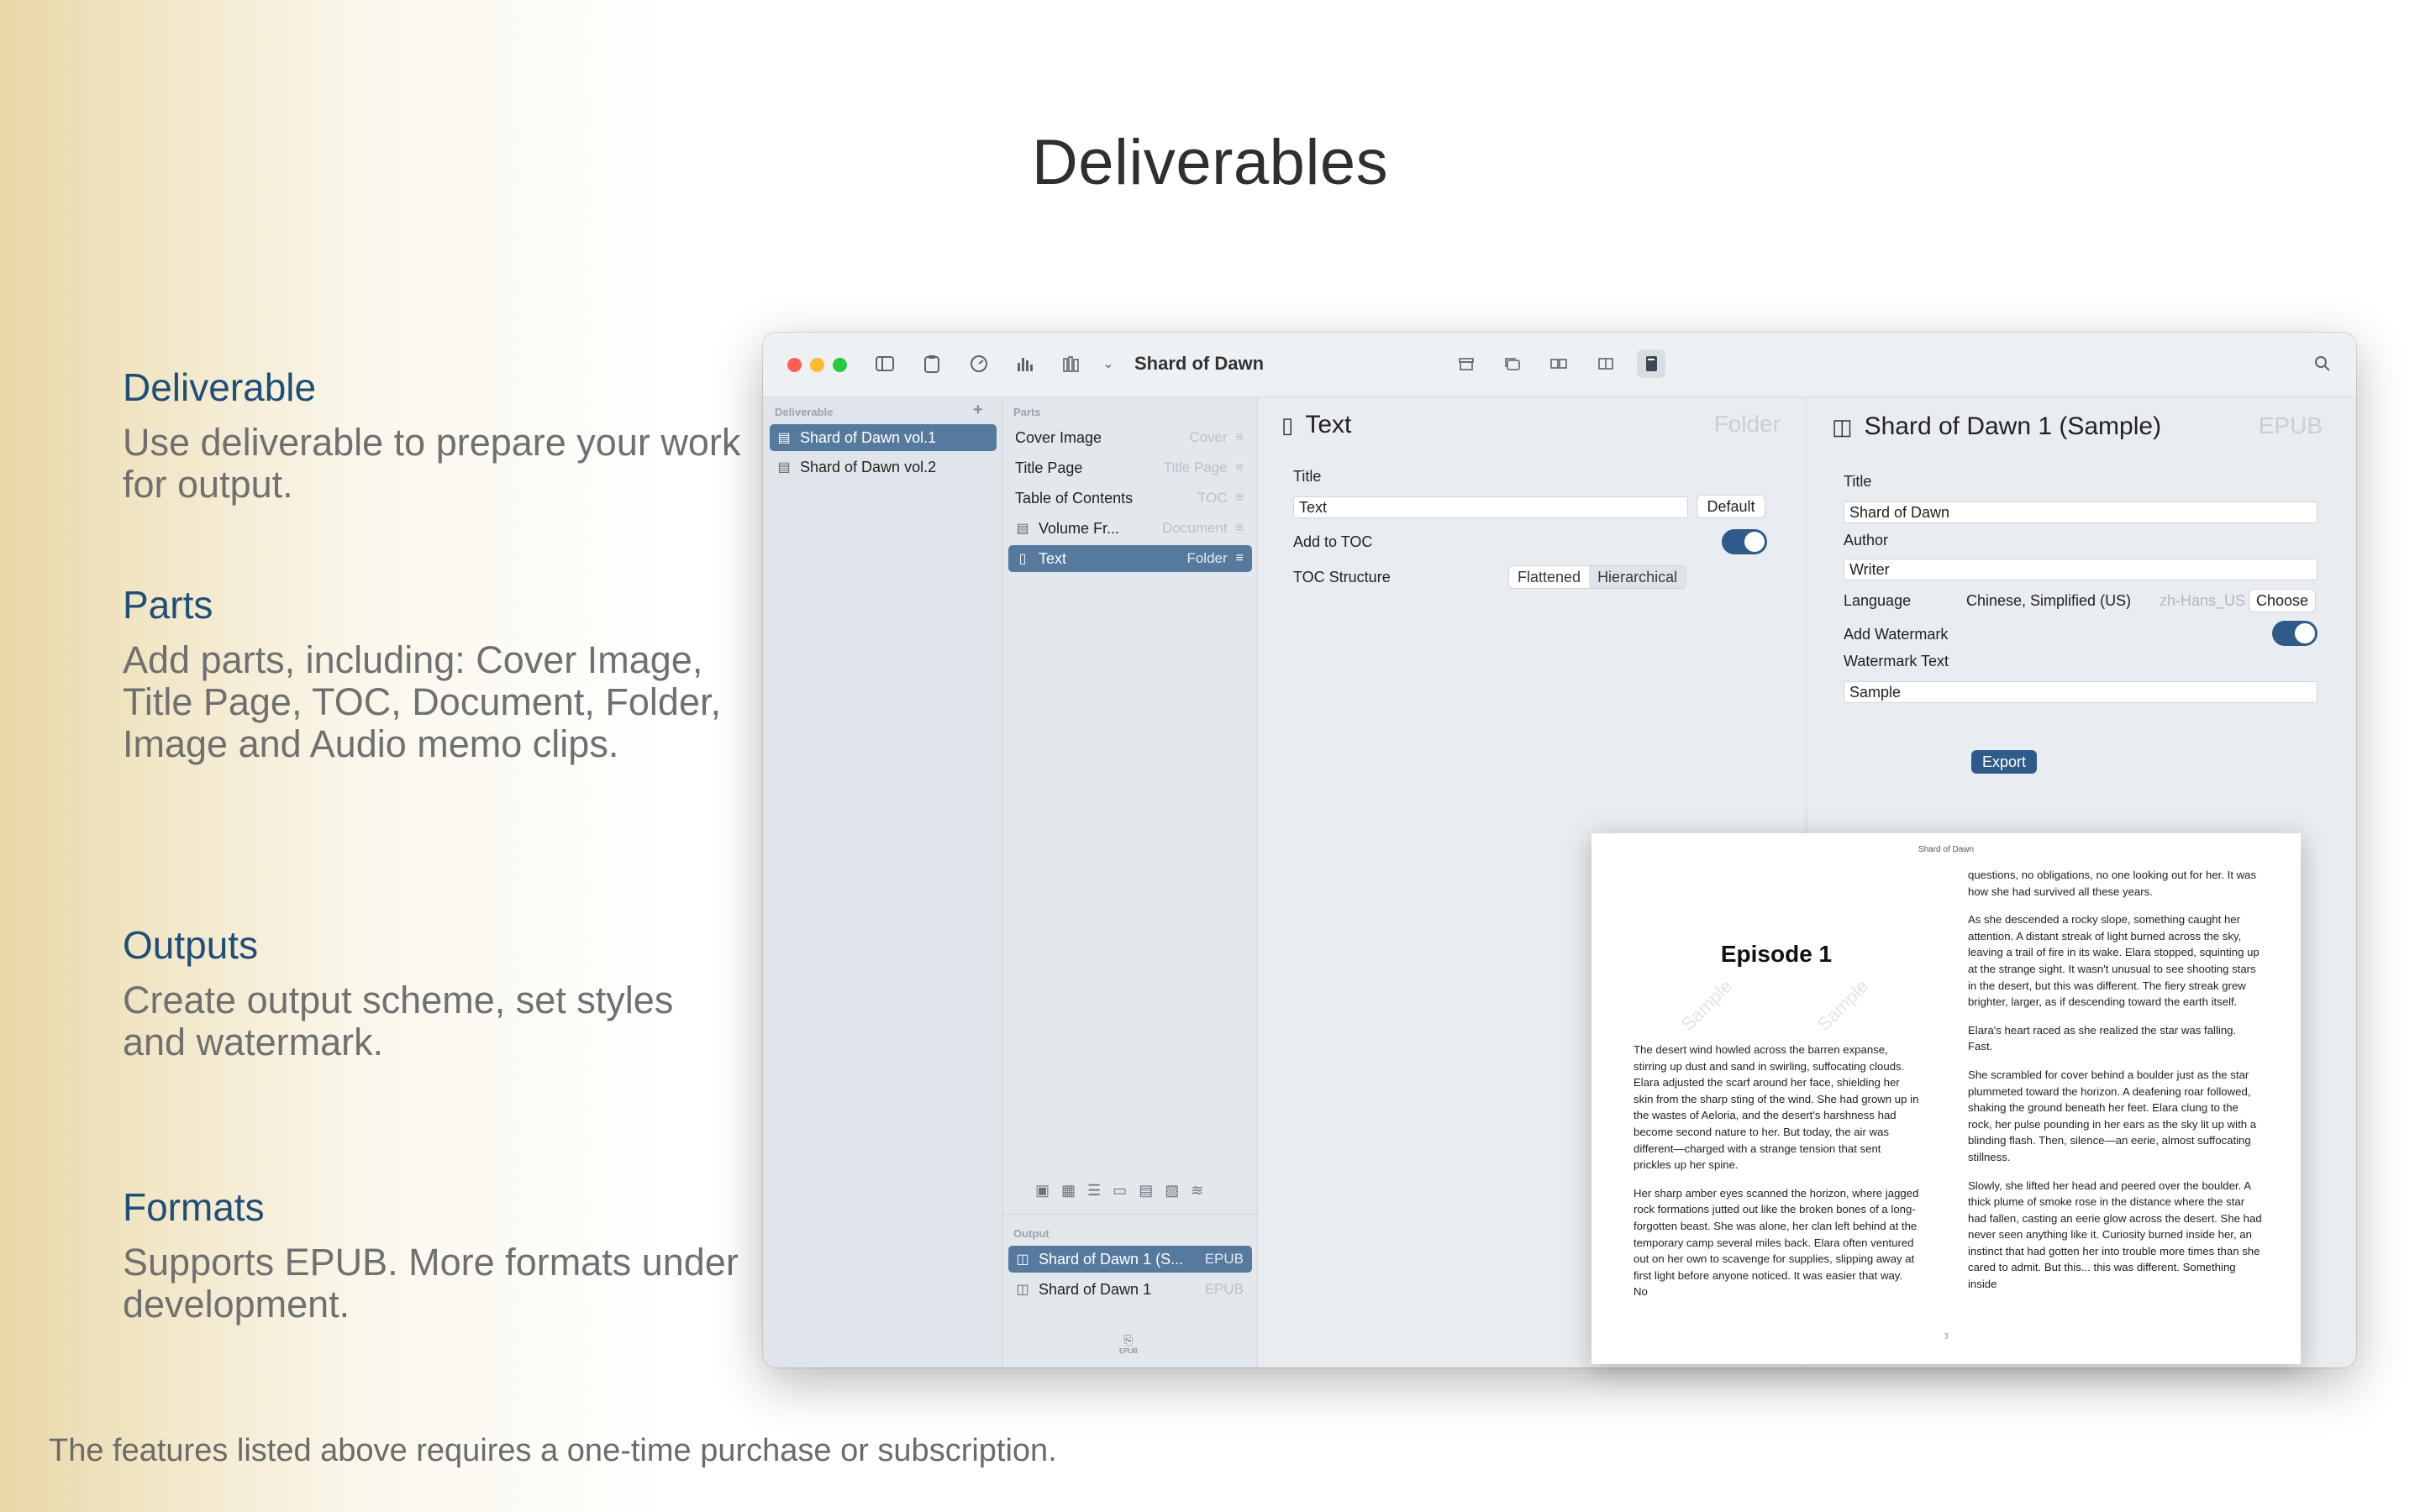  Describe the element at coordinates (1130, 498) in the screenshot. I see `part-item-toc: Table of Contents TOC ≡` at that location.